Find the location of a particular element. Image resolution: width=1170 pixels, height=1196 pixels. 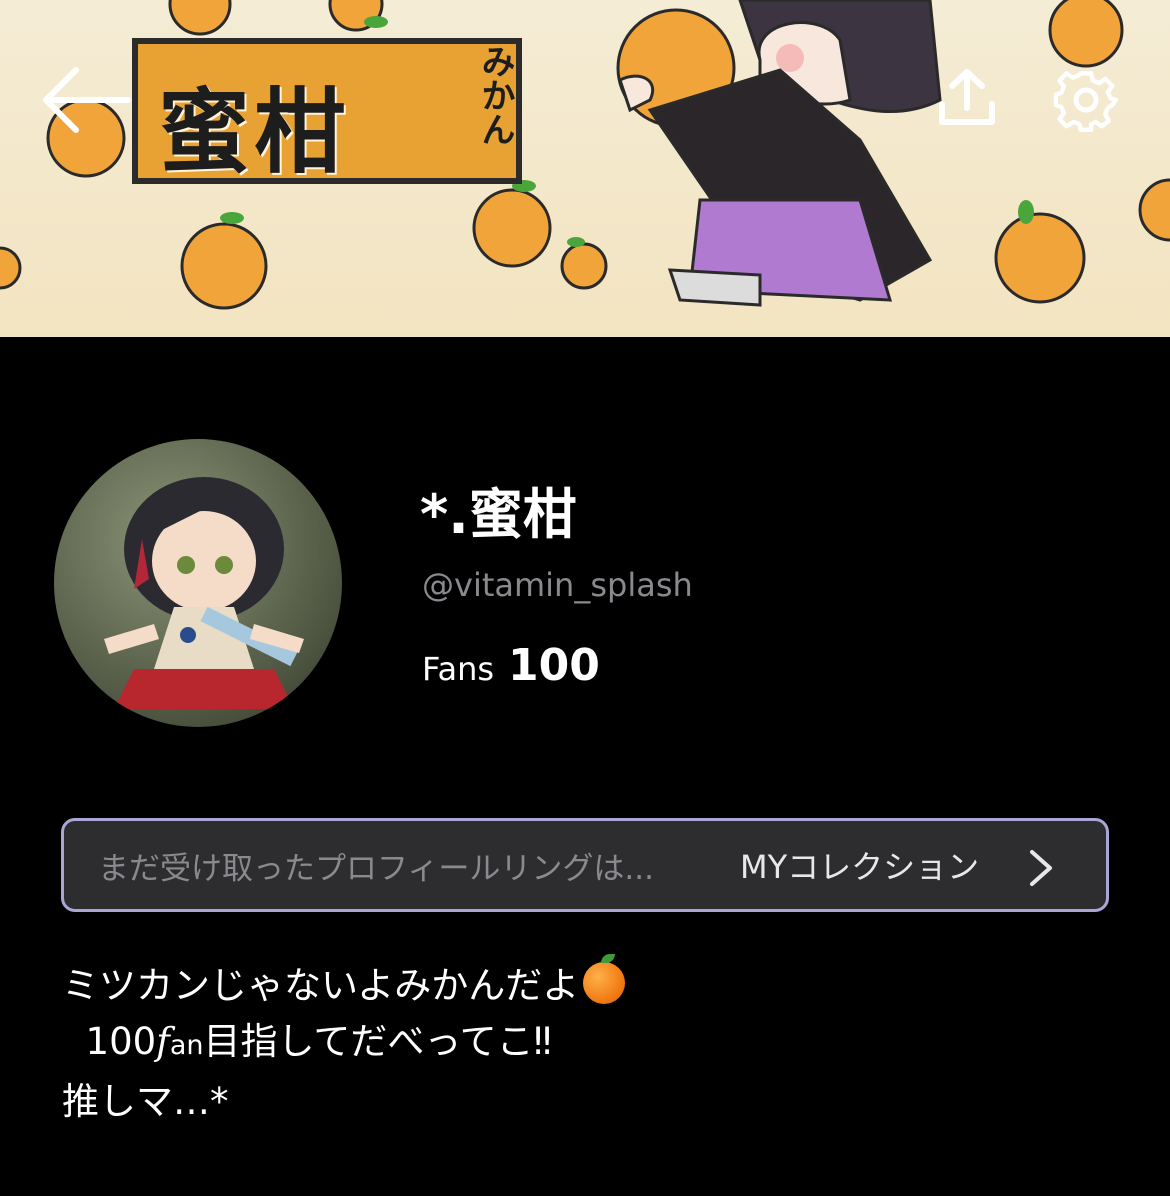

banner-title: 蜜柑 is located at coordinates (254, 132).